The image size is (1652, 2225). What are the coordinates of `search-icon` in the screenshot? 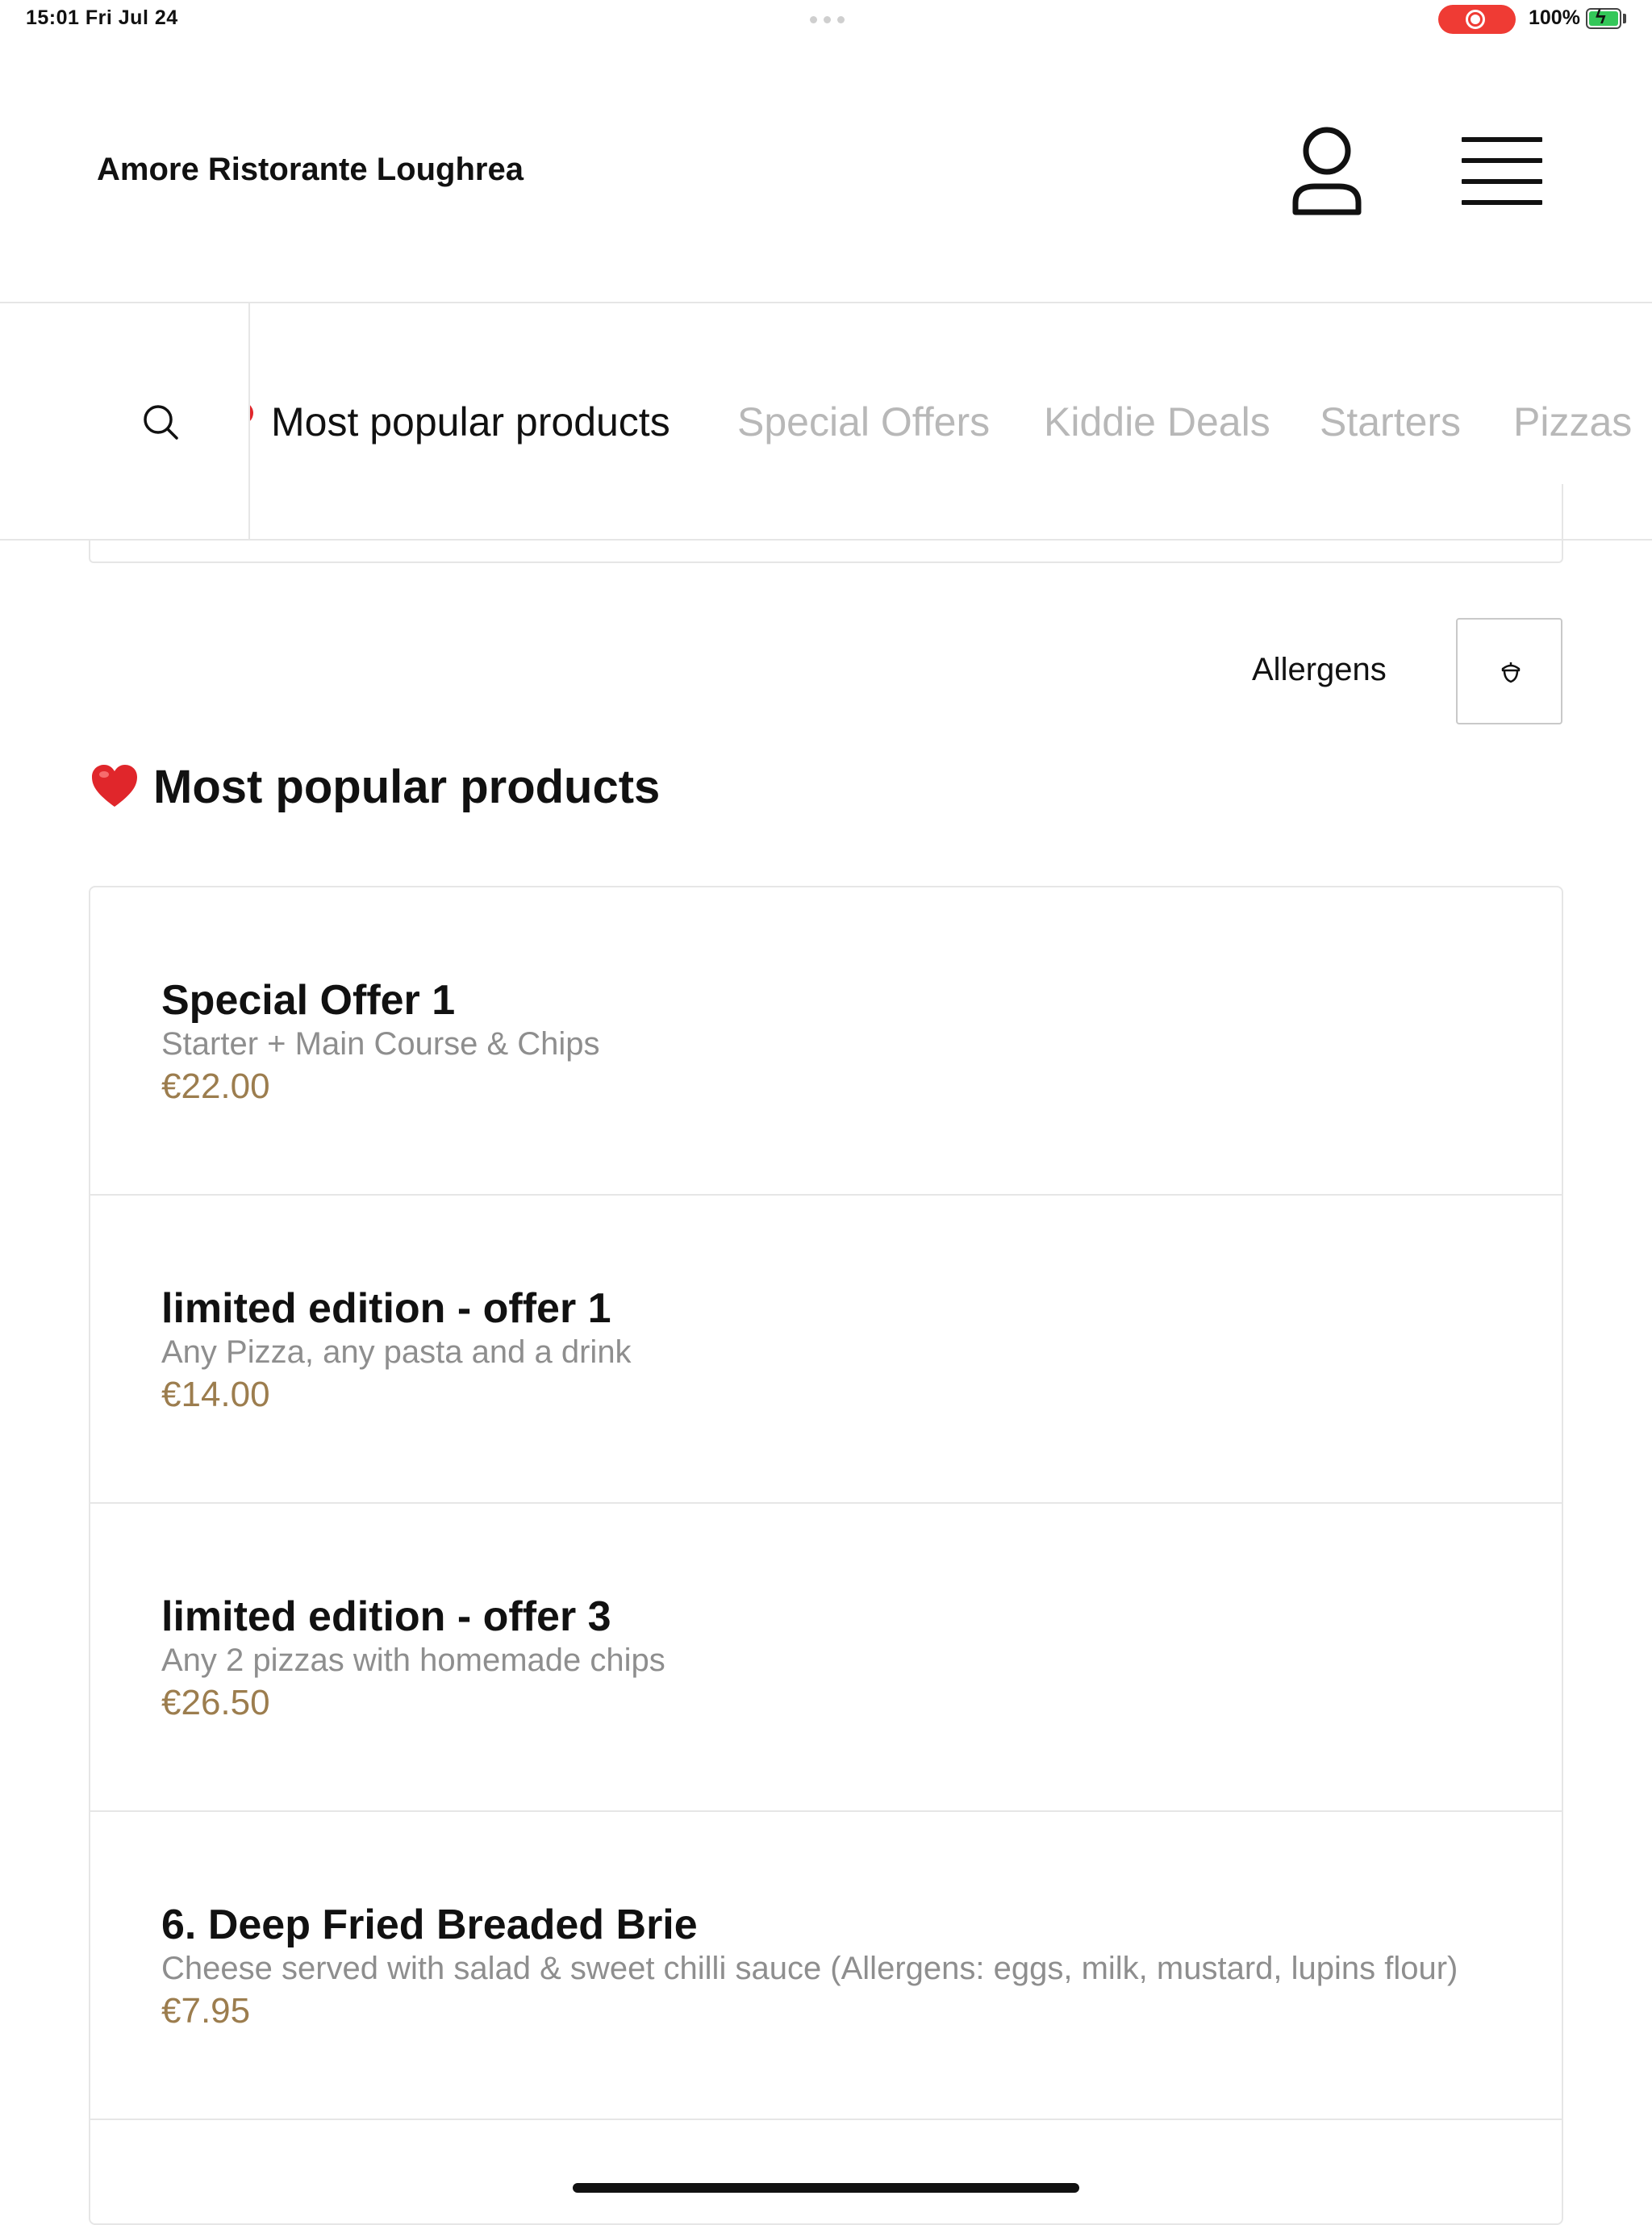 It's located at (161, 423).